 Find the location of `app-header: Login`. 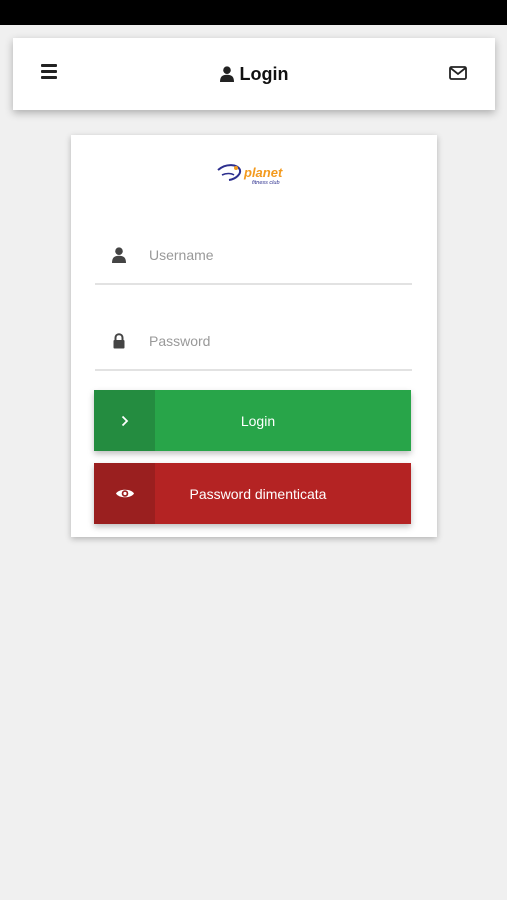

app-header: Login is located at coordinates (254, 74).